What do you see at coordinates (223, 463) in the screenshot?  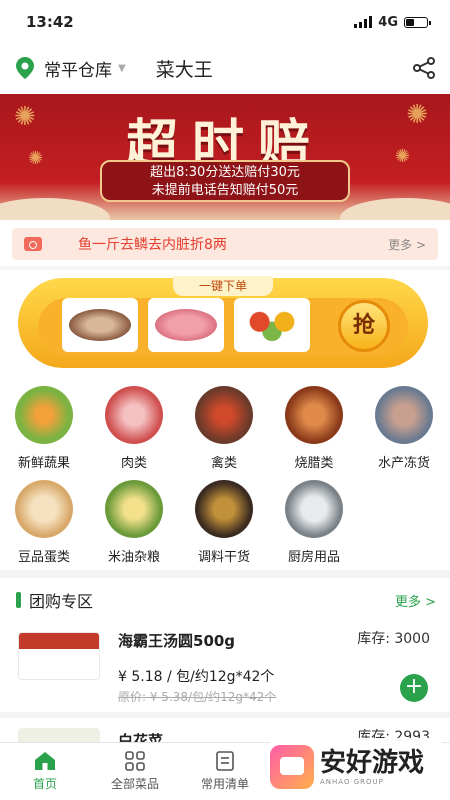 I see `category-label: 禽类` at bounding box center [223, 463].